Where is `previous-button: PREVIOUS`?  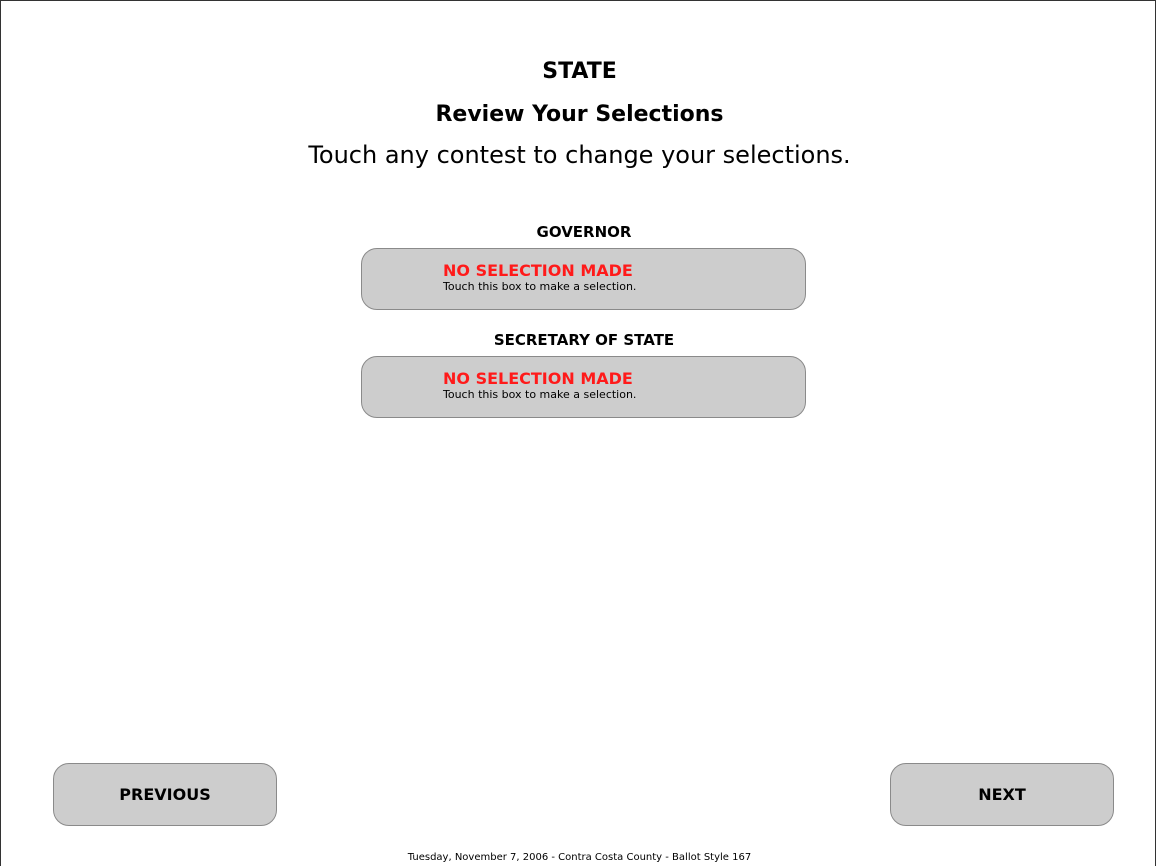
previous-button: PREVIOUS is located at coordinates (165, 794).